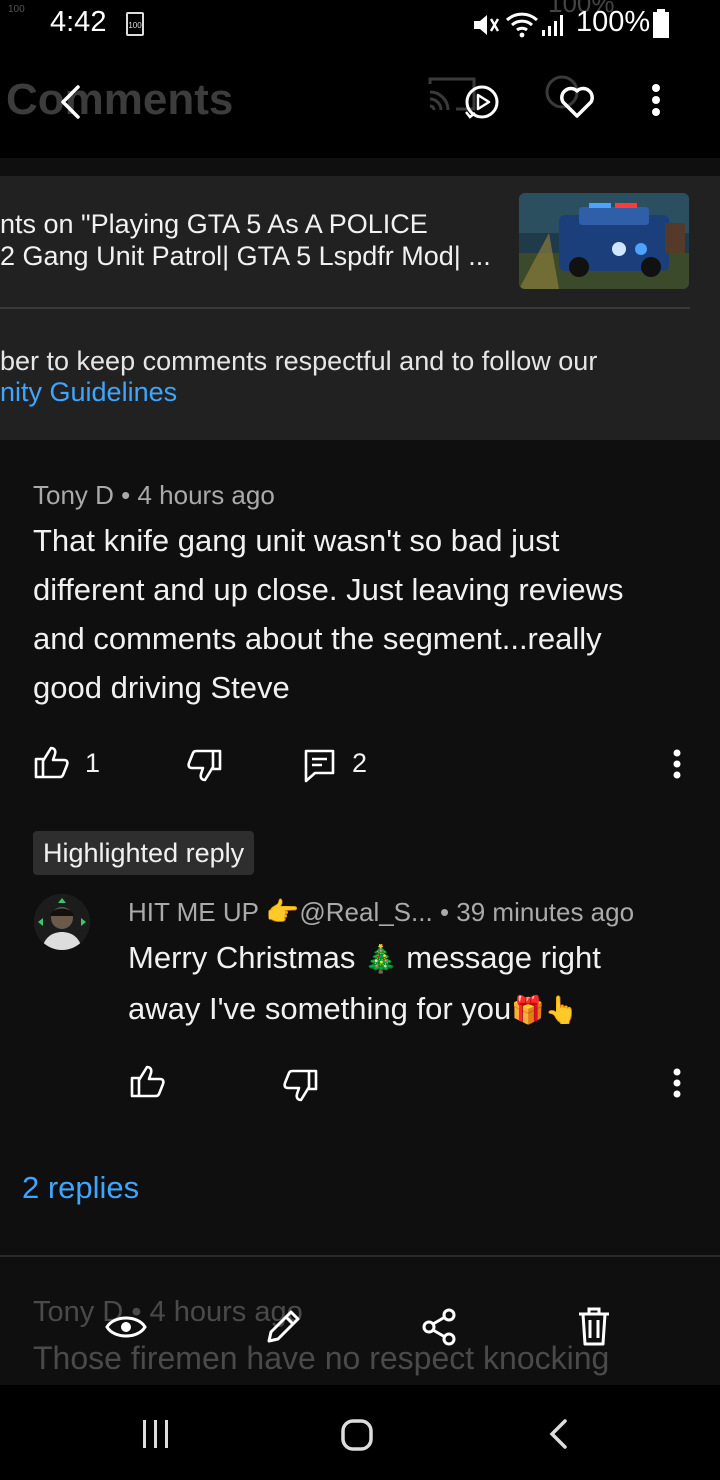 This screenshot has width=720, height=1480. I want to click on community-guidelines-link: nity Guidelines, so click(88, 392).